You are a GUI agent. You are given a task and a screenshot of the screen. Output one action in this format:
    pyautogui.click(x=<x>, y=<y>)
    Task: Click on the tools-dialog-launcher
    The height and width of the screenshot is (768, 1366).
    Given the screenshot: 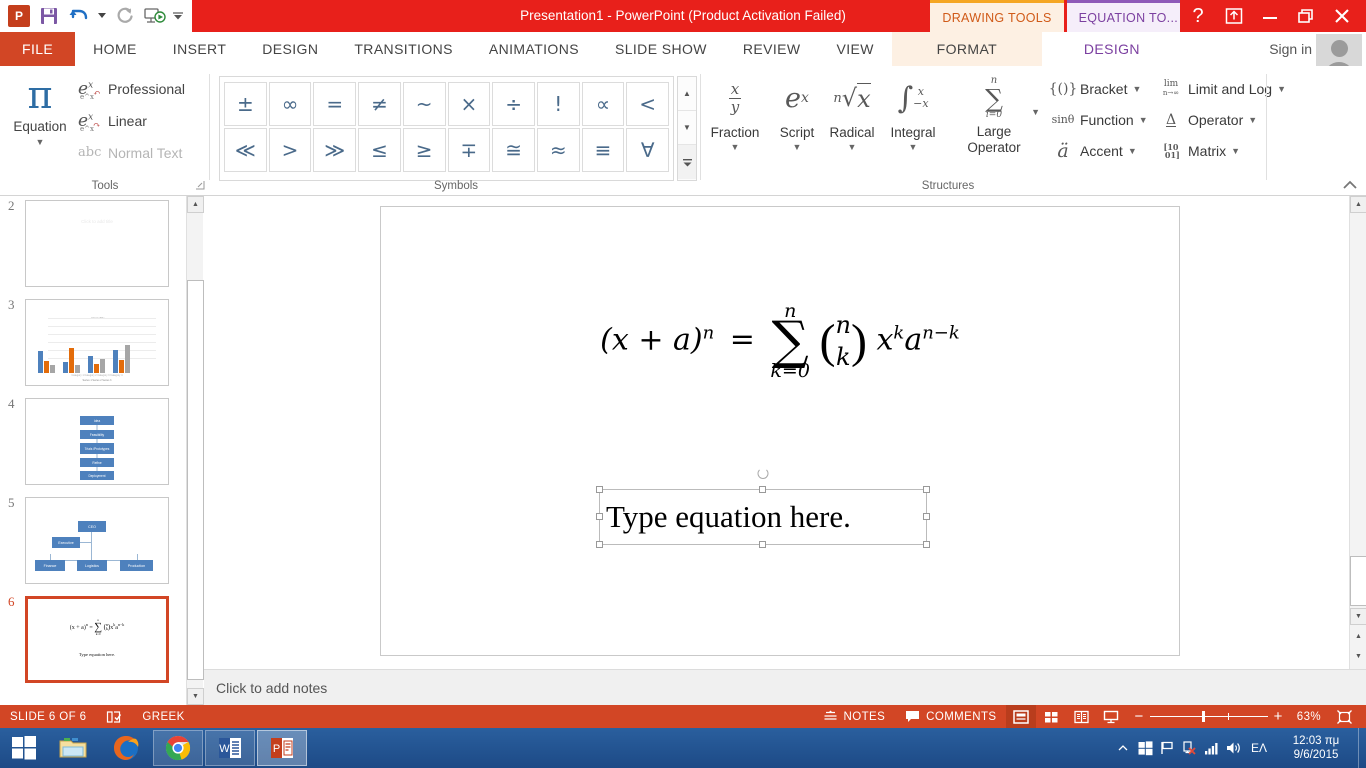 What is the action you would take?
    pyautogui.click(x=200, y=185)
    